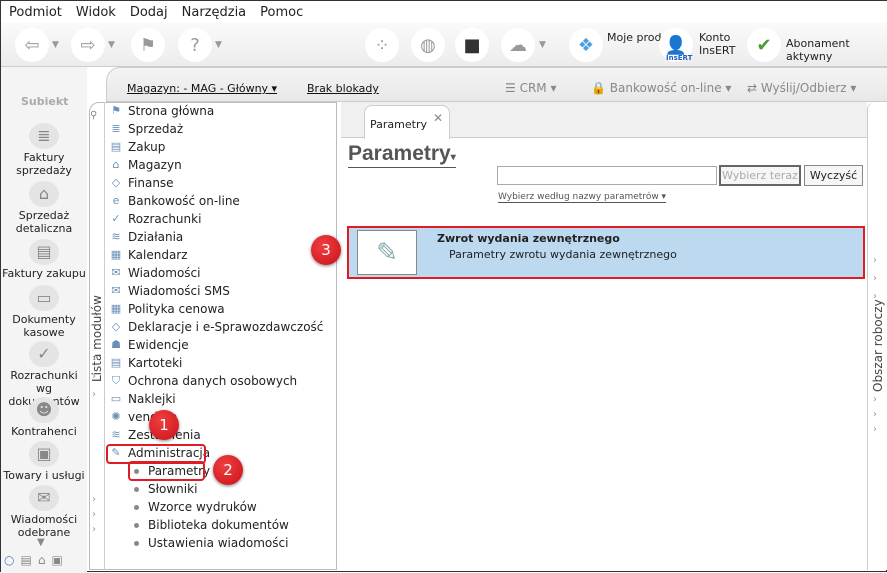 This screenshot has height=573, width=887. Describe the element at coordinates (211, 543) in the screenshot. I see `submodule-ustawienia-wiadomosci: Ustawienia wiadomości` at that location.